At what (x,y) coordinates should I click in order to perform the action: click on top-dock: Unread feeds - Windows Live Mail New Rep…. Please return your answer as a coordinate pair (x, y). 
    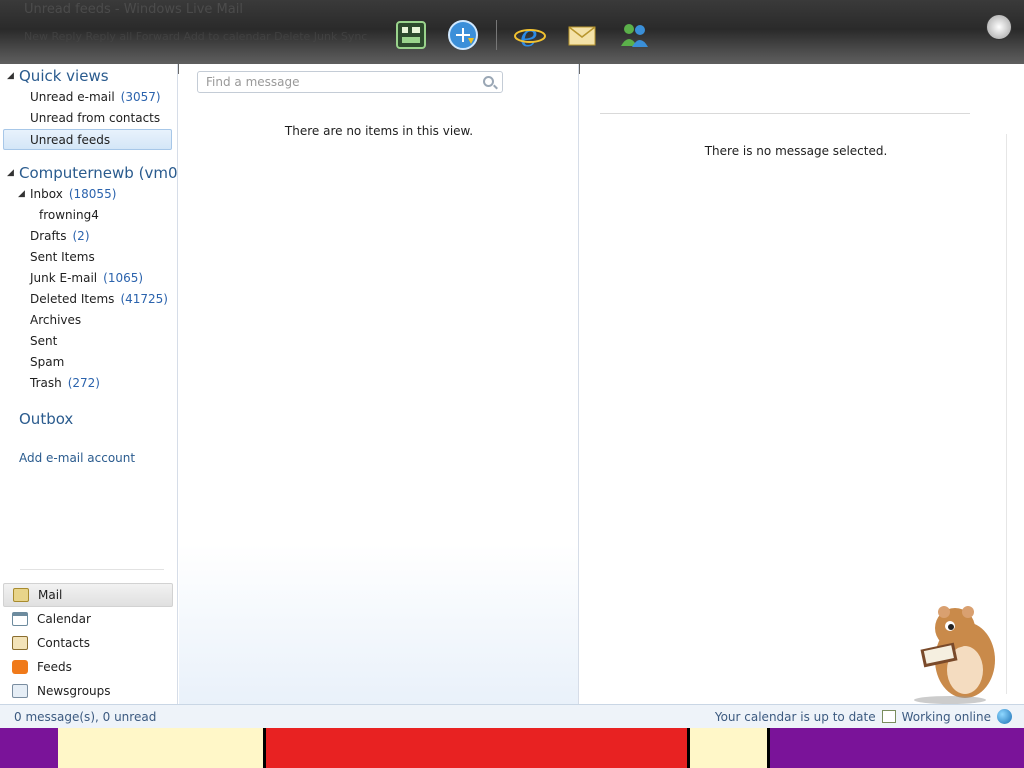
    Looking at the image, I should click on (512, 37).